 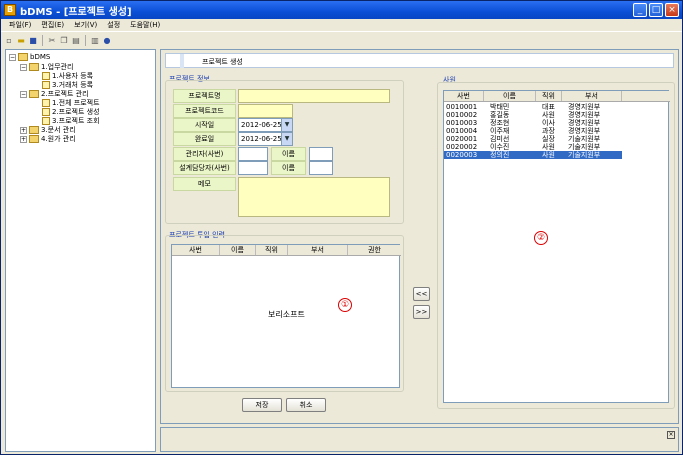 What do you see at coordinates (321, 168) in the screenshot?
I see `designer-name-input` at bounding box center [321, 168].